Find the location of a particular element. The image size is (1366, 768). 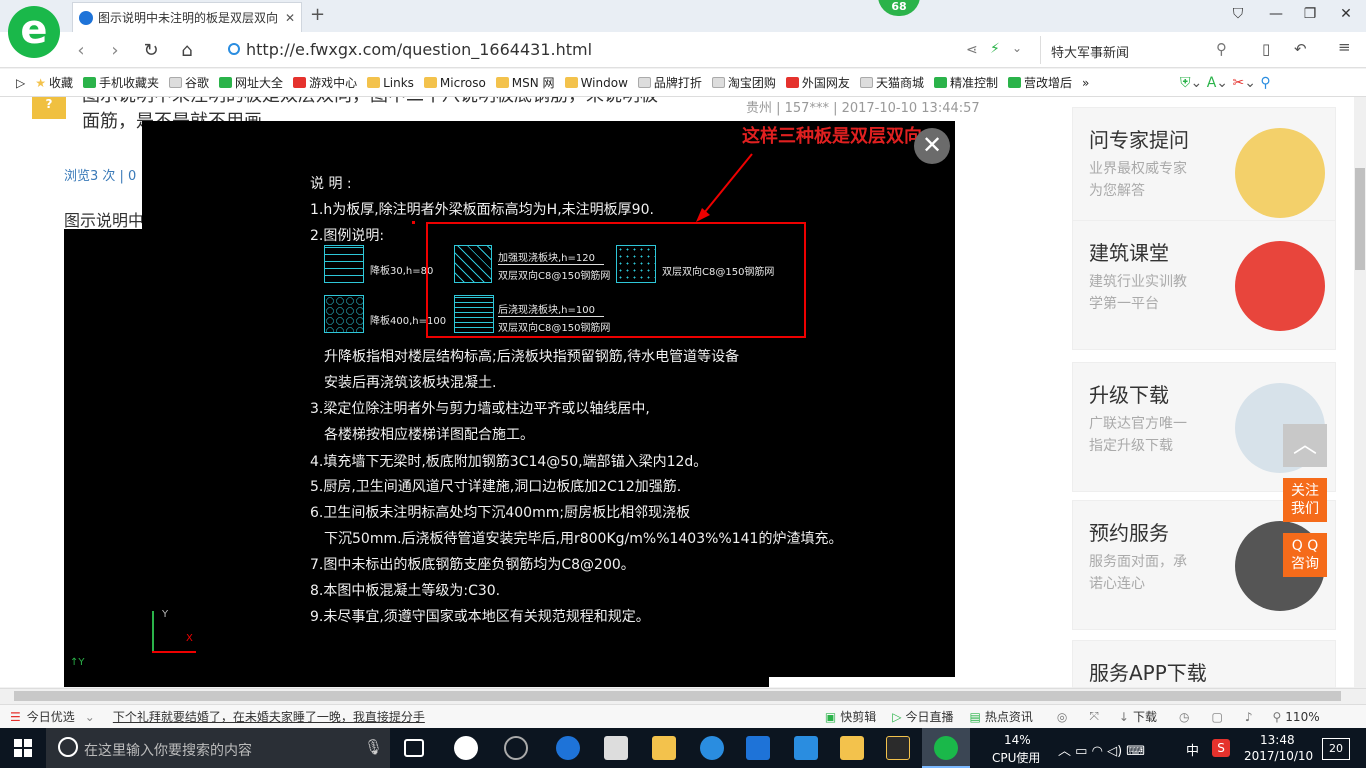

bookmark-item: Window is located at coordinates (596, 83).